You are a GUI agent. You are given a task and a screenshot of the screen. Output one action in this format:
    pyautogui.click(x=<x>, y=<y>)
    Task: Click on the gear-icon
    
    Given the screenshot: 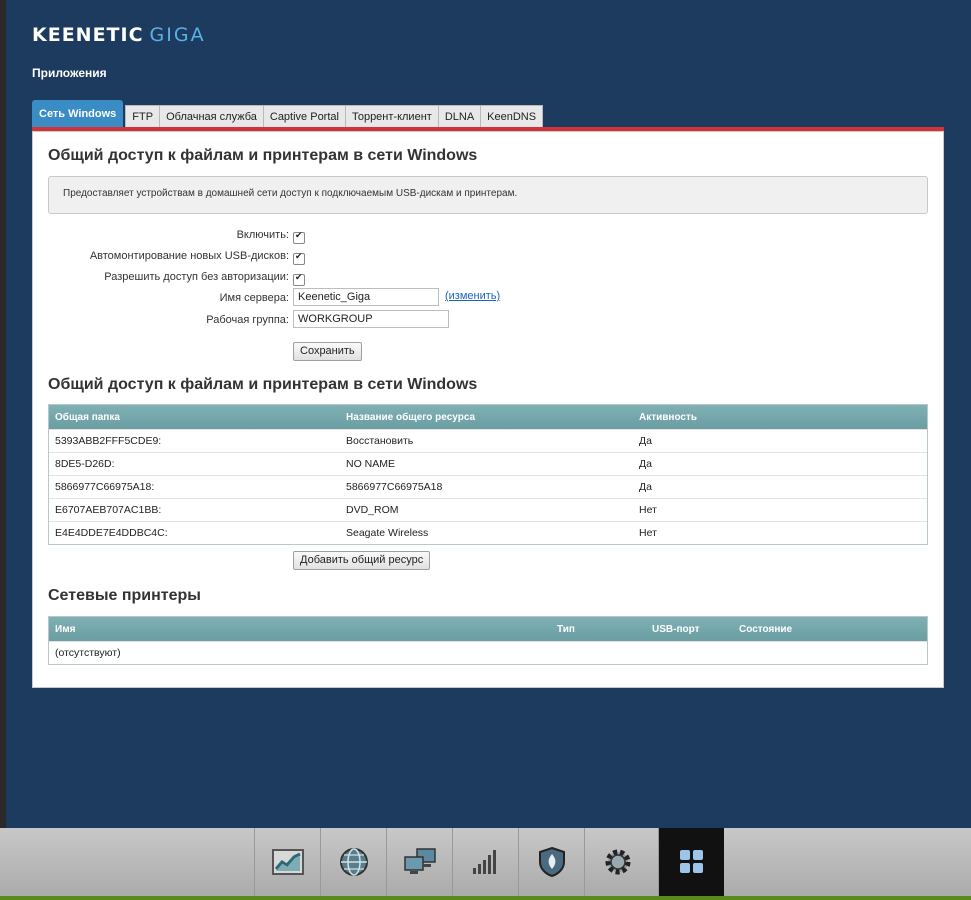 What is the action you would take?
    pyautogui.click(x=617, y=862)
    